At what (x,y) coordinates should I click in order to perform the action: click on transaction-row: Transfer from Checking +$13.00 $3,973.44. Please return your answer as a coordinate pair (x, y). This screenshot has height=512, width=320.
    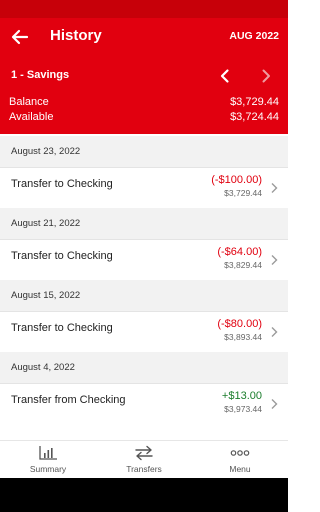
    Looking at the image, I should click on (144, 404).